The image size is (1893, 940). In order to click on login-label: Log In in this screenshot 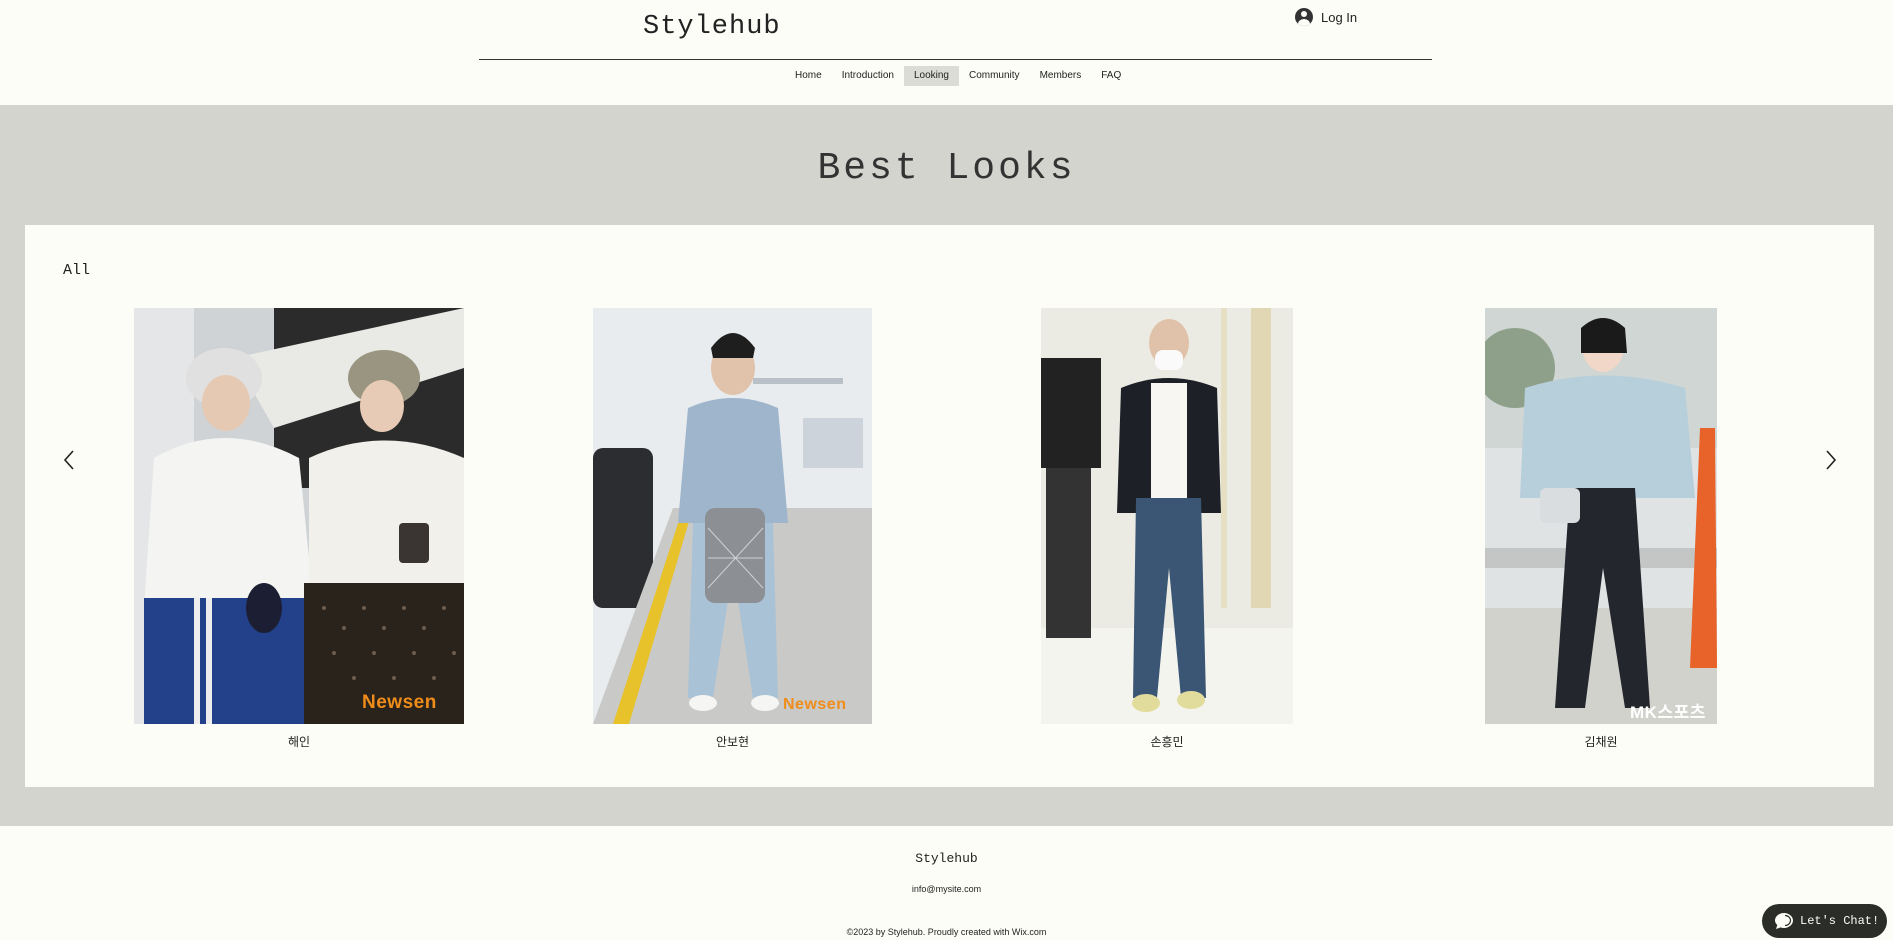, I will do `click(1339, 17)`.